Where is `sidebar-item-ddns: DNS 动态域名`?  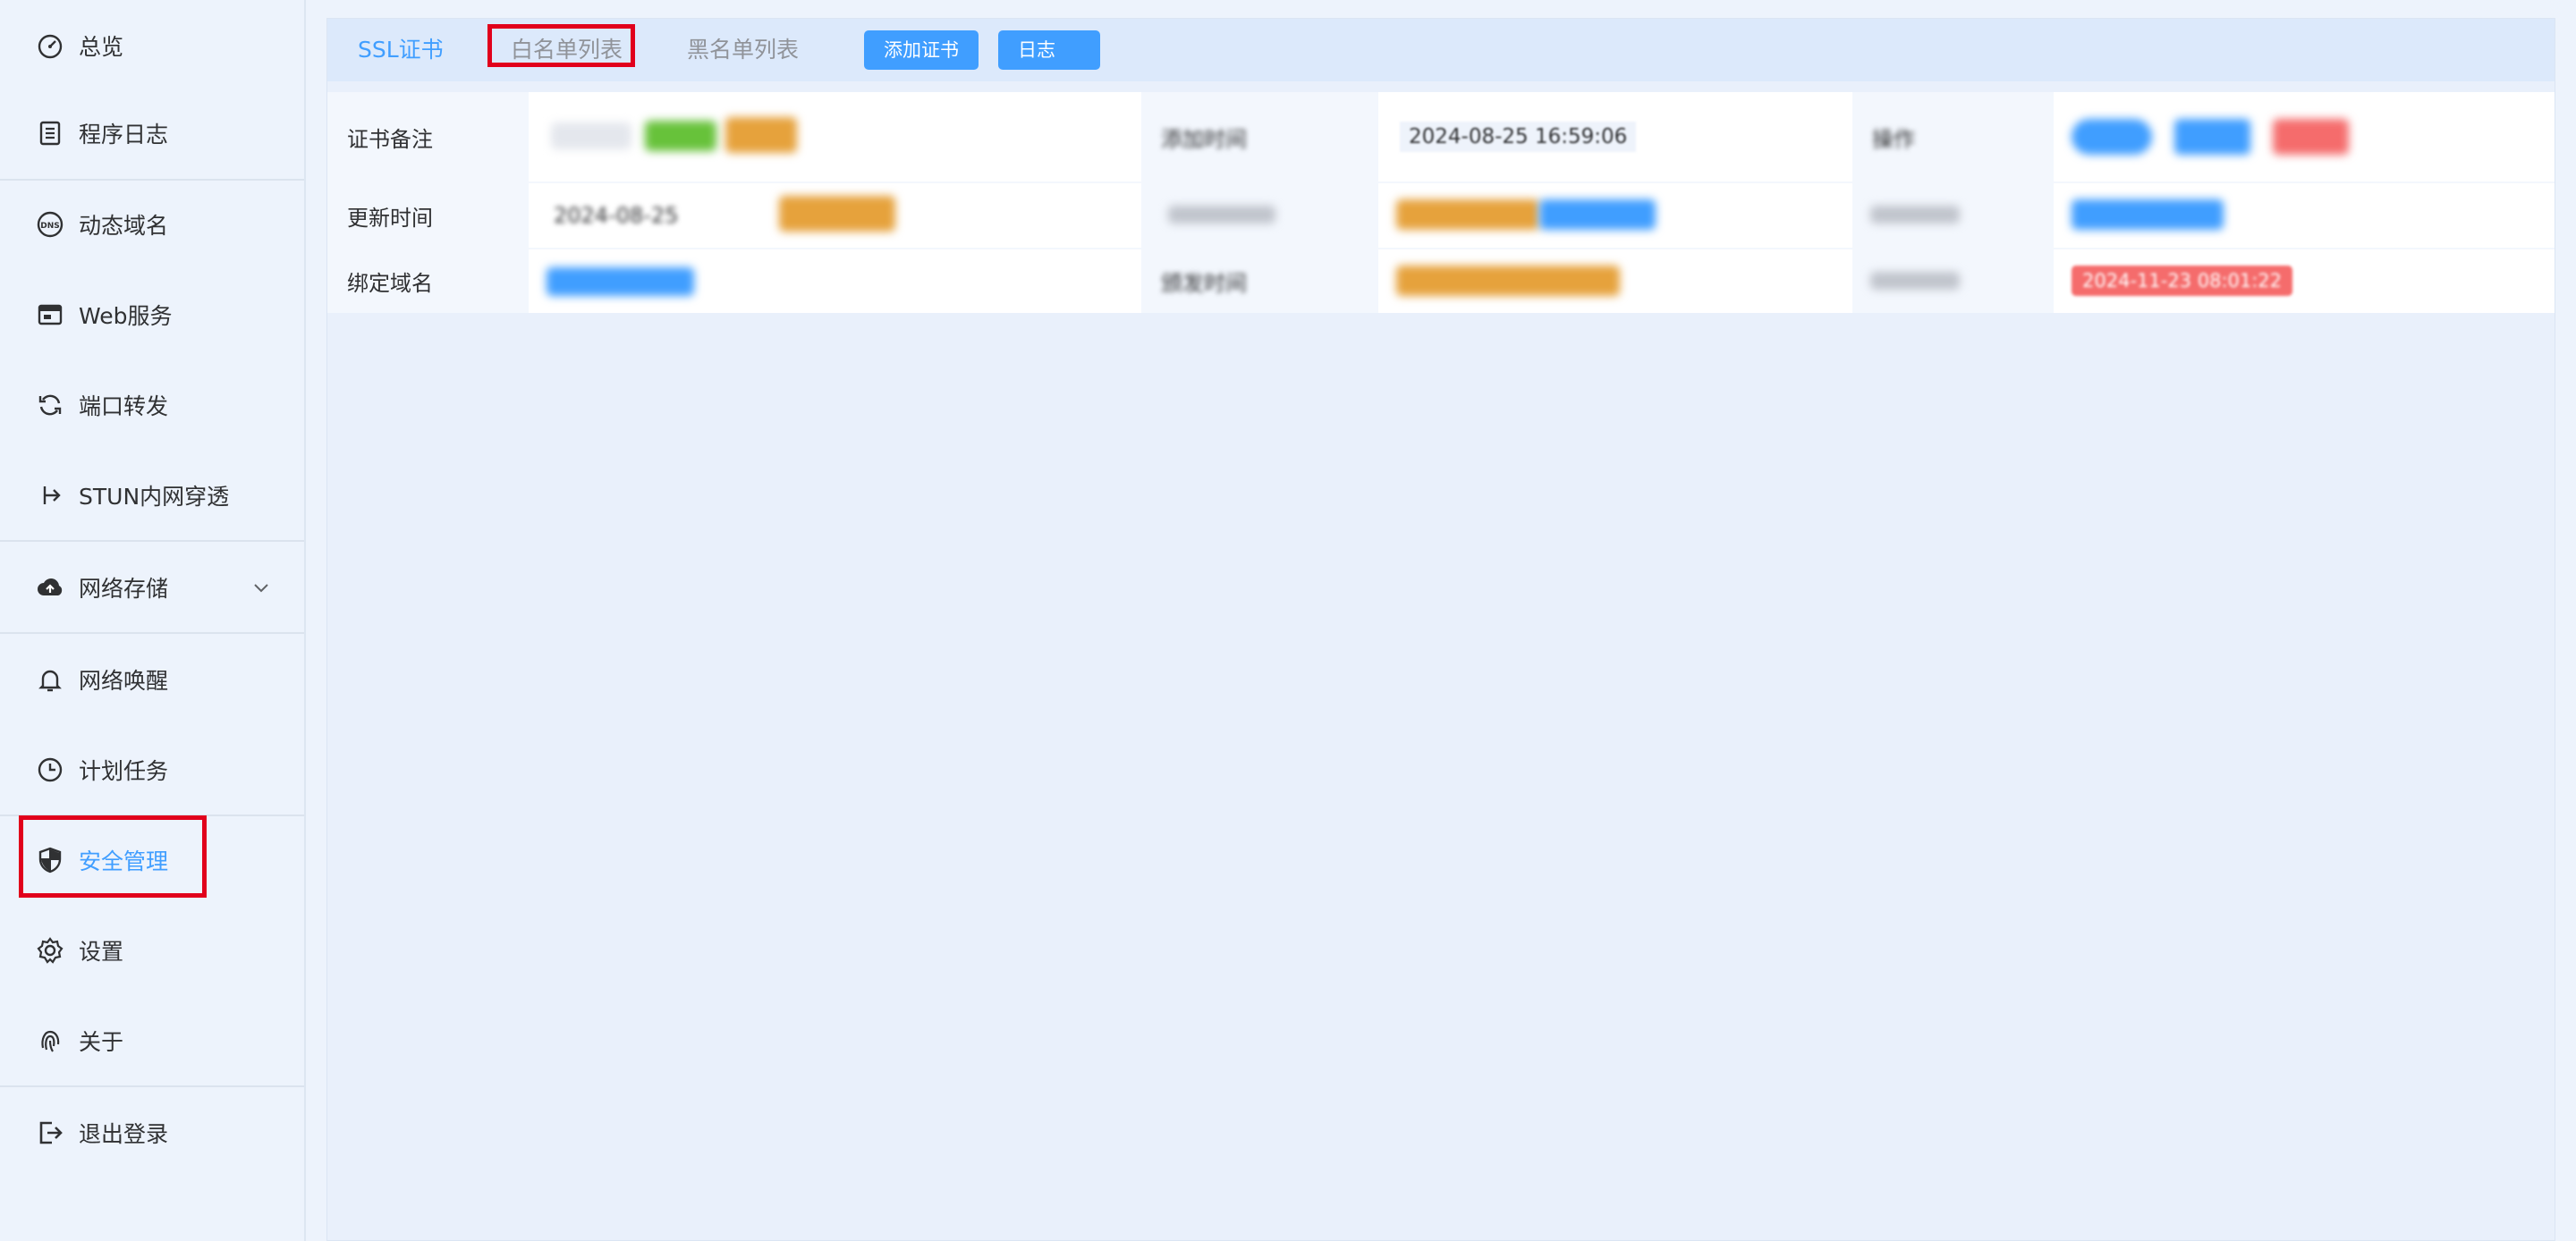 sidebar-item-ddns: DNS 动态域名 is located at coordinates (152, 224).